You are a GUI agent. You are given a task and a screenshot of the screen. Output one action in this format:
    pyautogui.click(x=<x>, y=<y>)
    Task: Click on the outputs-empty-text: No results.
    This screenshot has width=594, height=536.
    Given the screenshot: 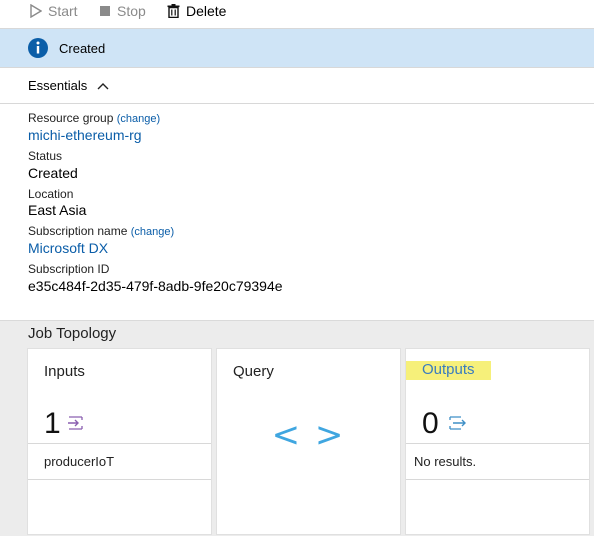 What is the action you would take?
    pyautogui.click(x=445, y=461)
    